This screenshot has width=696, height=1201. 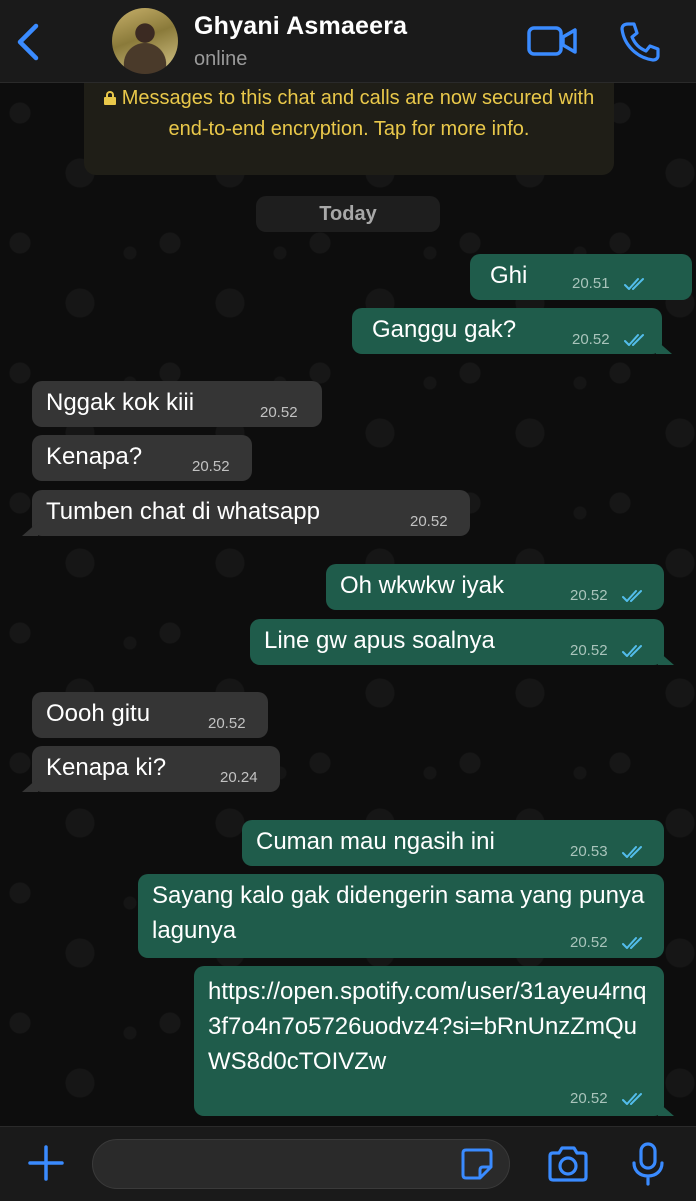 I want to click on plus-icon, so click(x=46, y=1163).